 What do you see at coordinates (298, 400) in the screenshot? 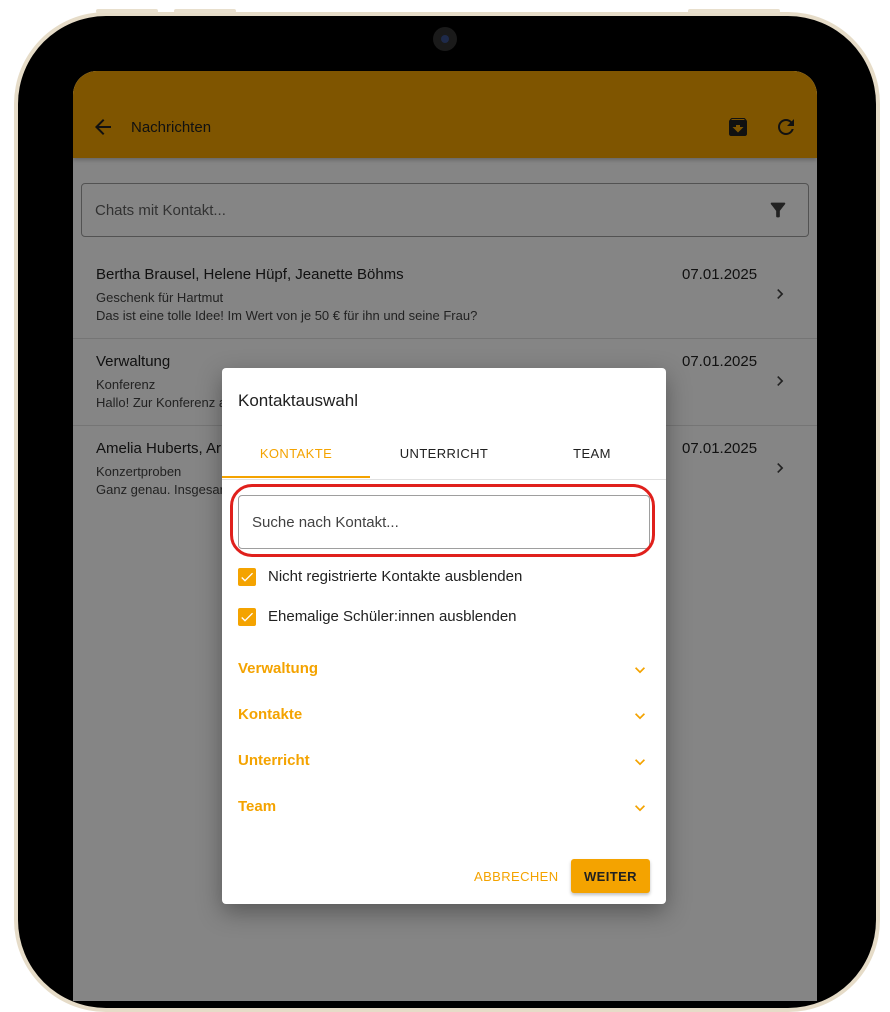
I see `dialog-title: Kontaktauswahl` at bounding box center [298, 400].